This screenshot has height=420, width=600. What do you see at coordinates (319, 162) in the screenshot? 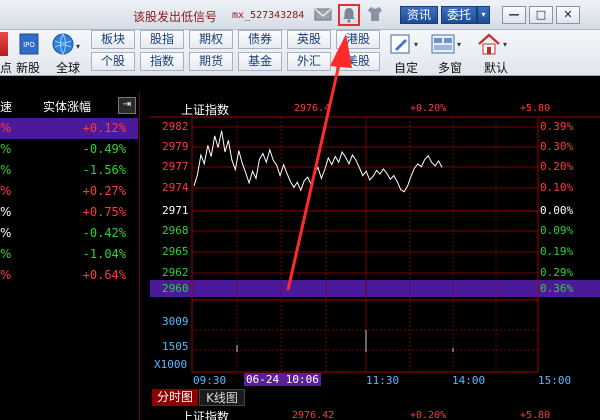
I see `annotation-arrow` at bounding box center [319, 162].